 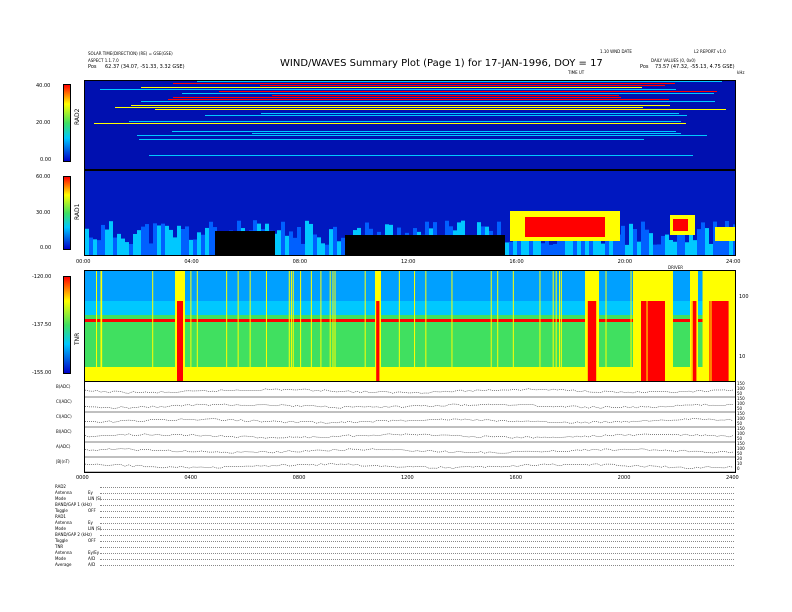 I want to click on x-tick-label: 16:00, so click(x=516, y=262).